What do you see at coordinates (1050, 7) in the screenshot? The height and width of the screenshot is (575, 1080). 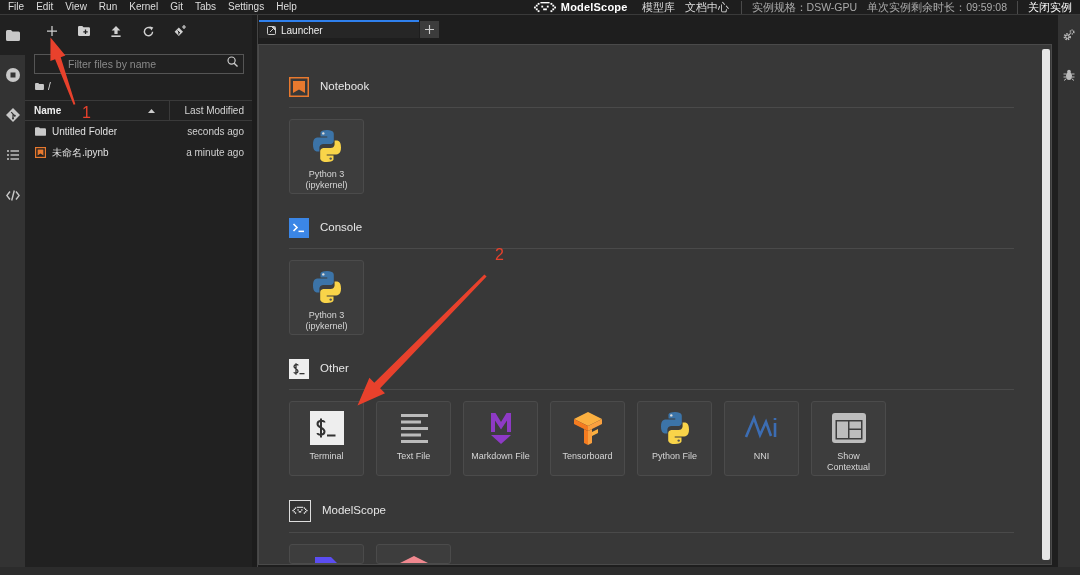 I see `close-instance-button: 关闭实例` at bounding box center [1050, 7].